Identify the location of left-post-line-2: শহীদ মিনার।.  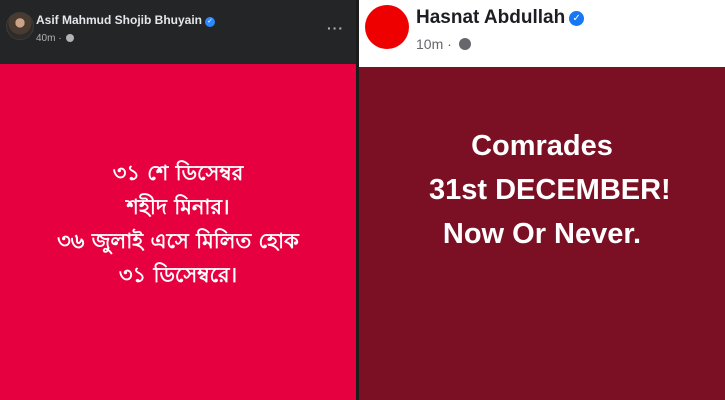
(178, 207).